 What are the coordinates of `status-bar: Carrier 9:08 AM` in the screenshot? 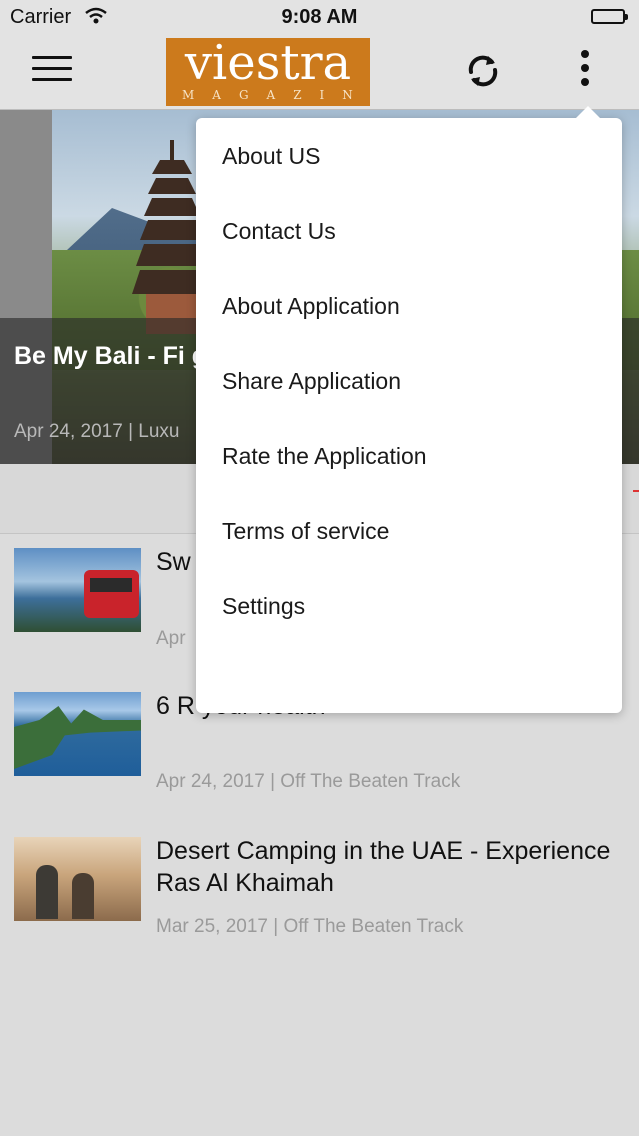 It's located at (319, 18).